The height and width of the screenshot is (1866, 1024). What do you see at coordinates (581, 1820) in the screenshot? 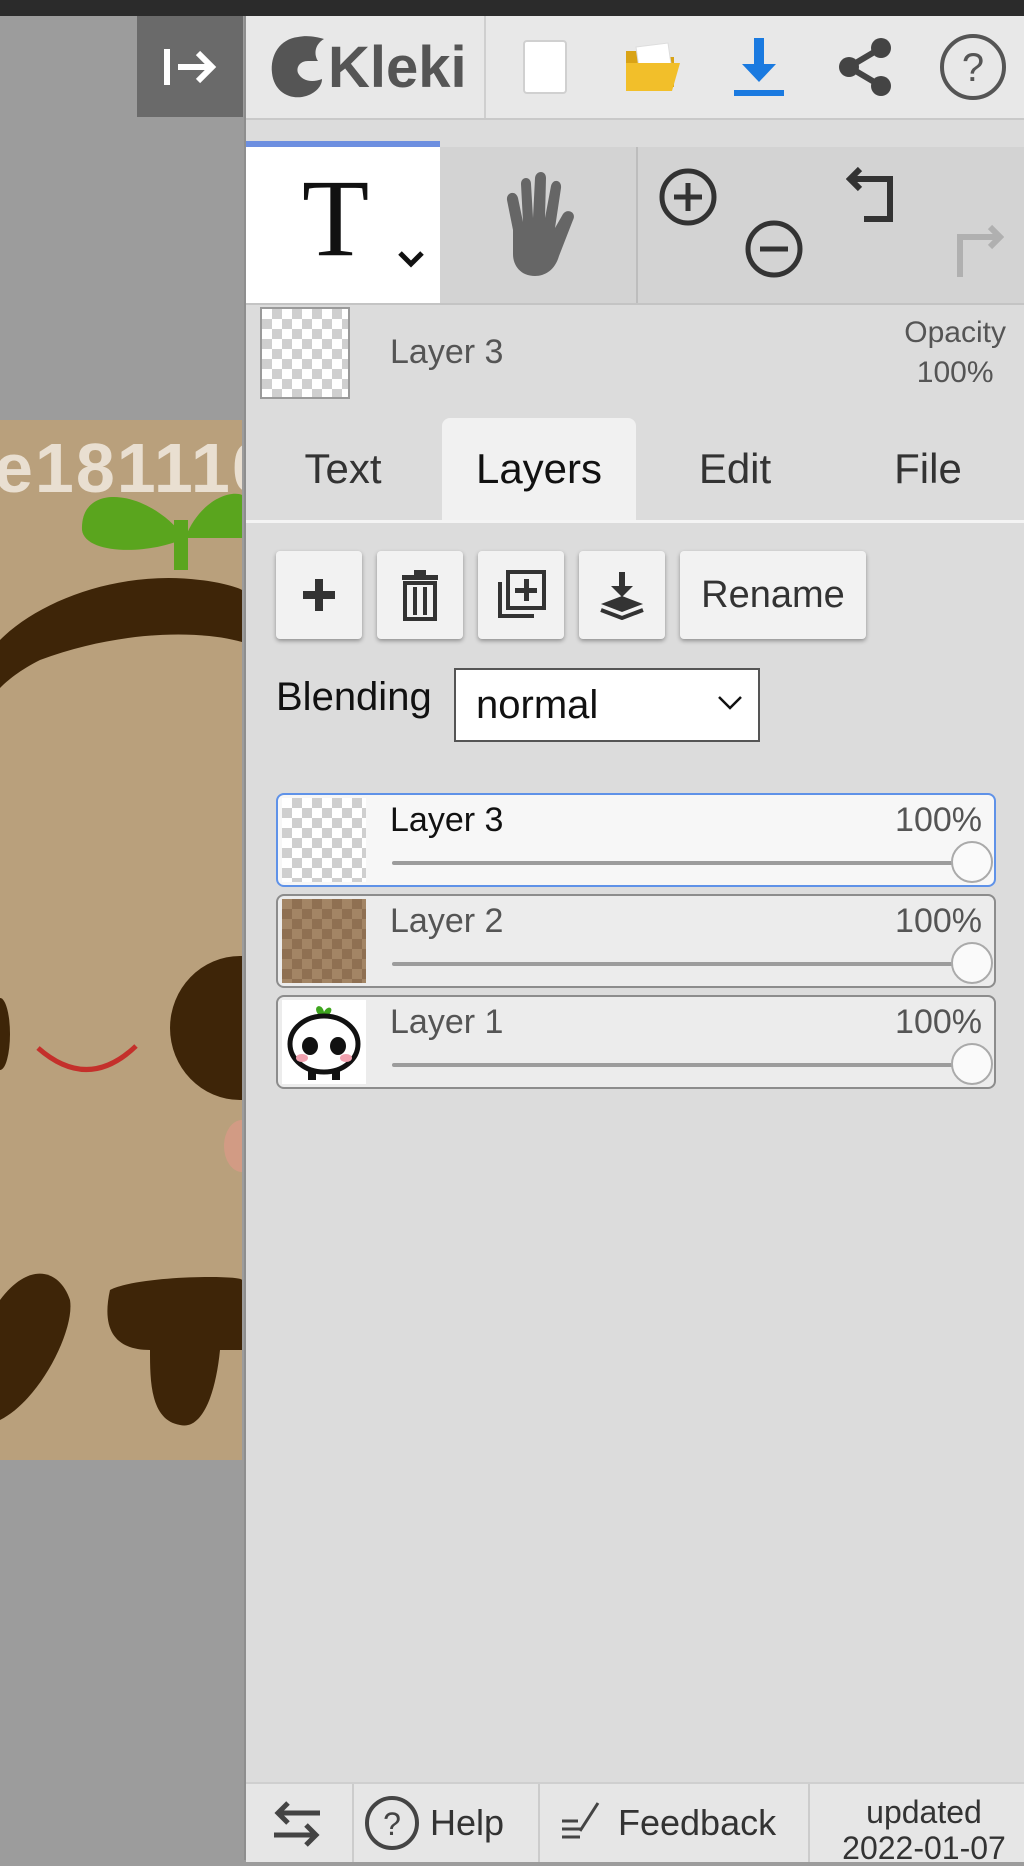
I see `feedback-pencil-icon` at bounding box center [581, 1820].